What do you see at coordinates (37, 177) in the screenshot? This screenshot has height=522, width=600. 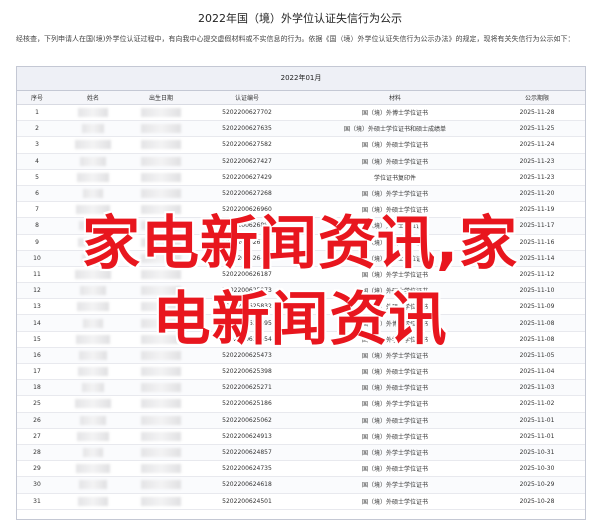 I see `cell-seq: 5` at bounding box center [37, 177].